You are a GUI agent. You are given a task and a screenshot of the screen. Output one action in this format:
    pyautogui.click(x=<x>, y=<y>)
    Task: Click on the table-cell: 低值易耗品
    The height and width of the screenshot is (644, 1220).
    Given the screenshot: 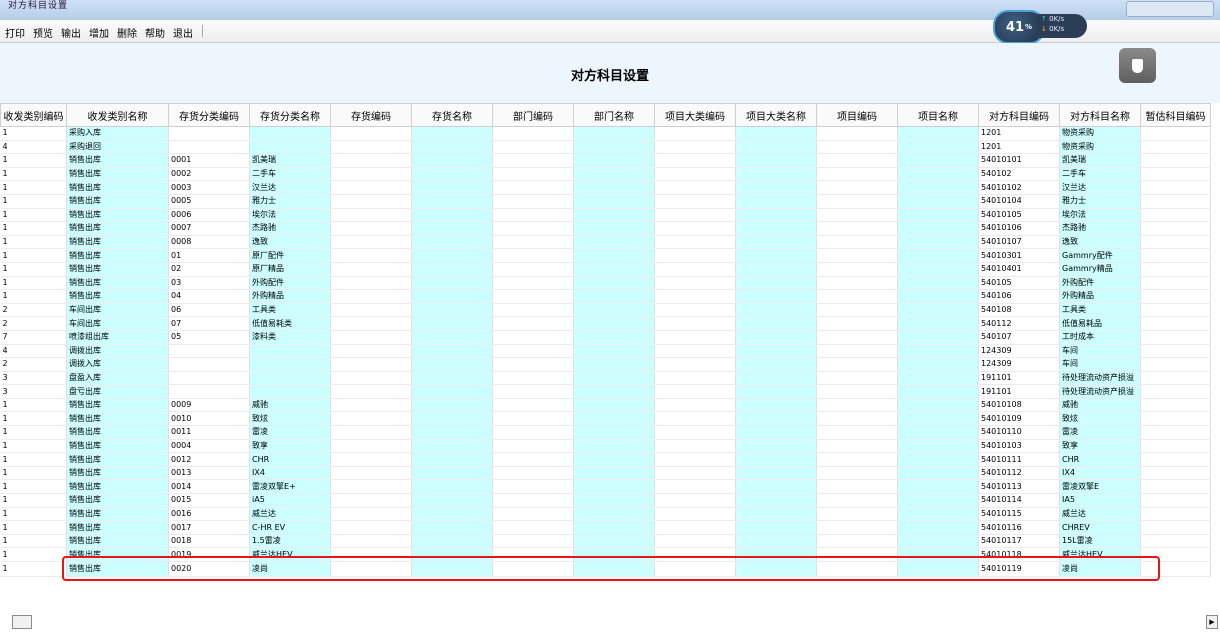 What is the action you would take?
    pyautogui.click(x=1100, y=323)
    